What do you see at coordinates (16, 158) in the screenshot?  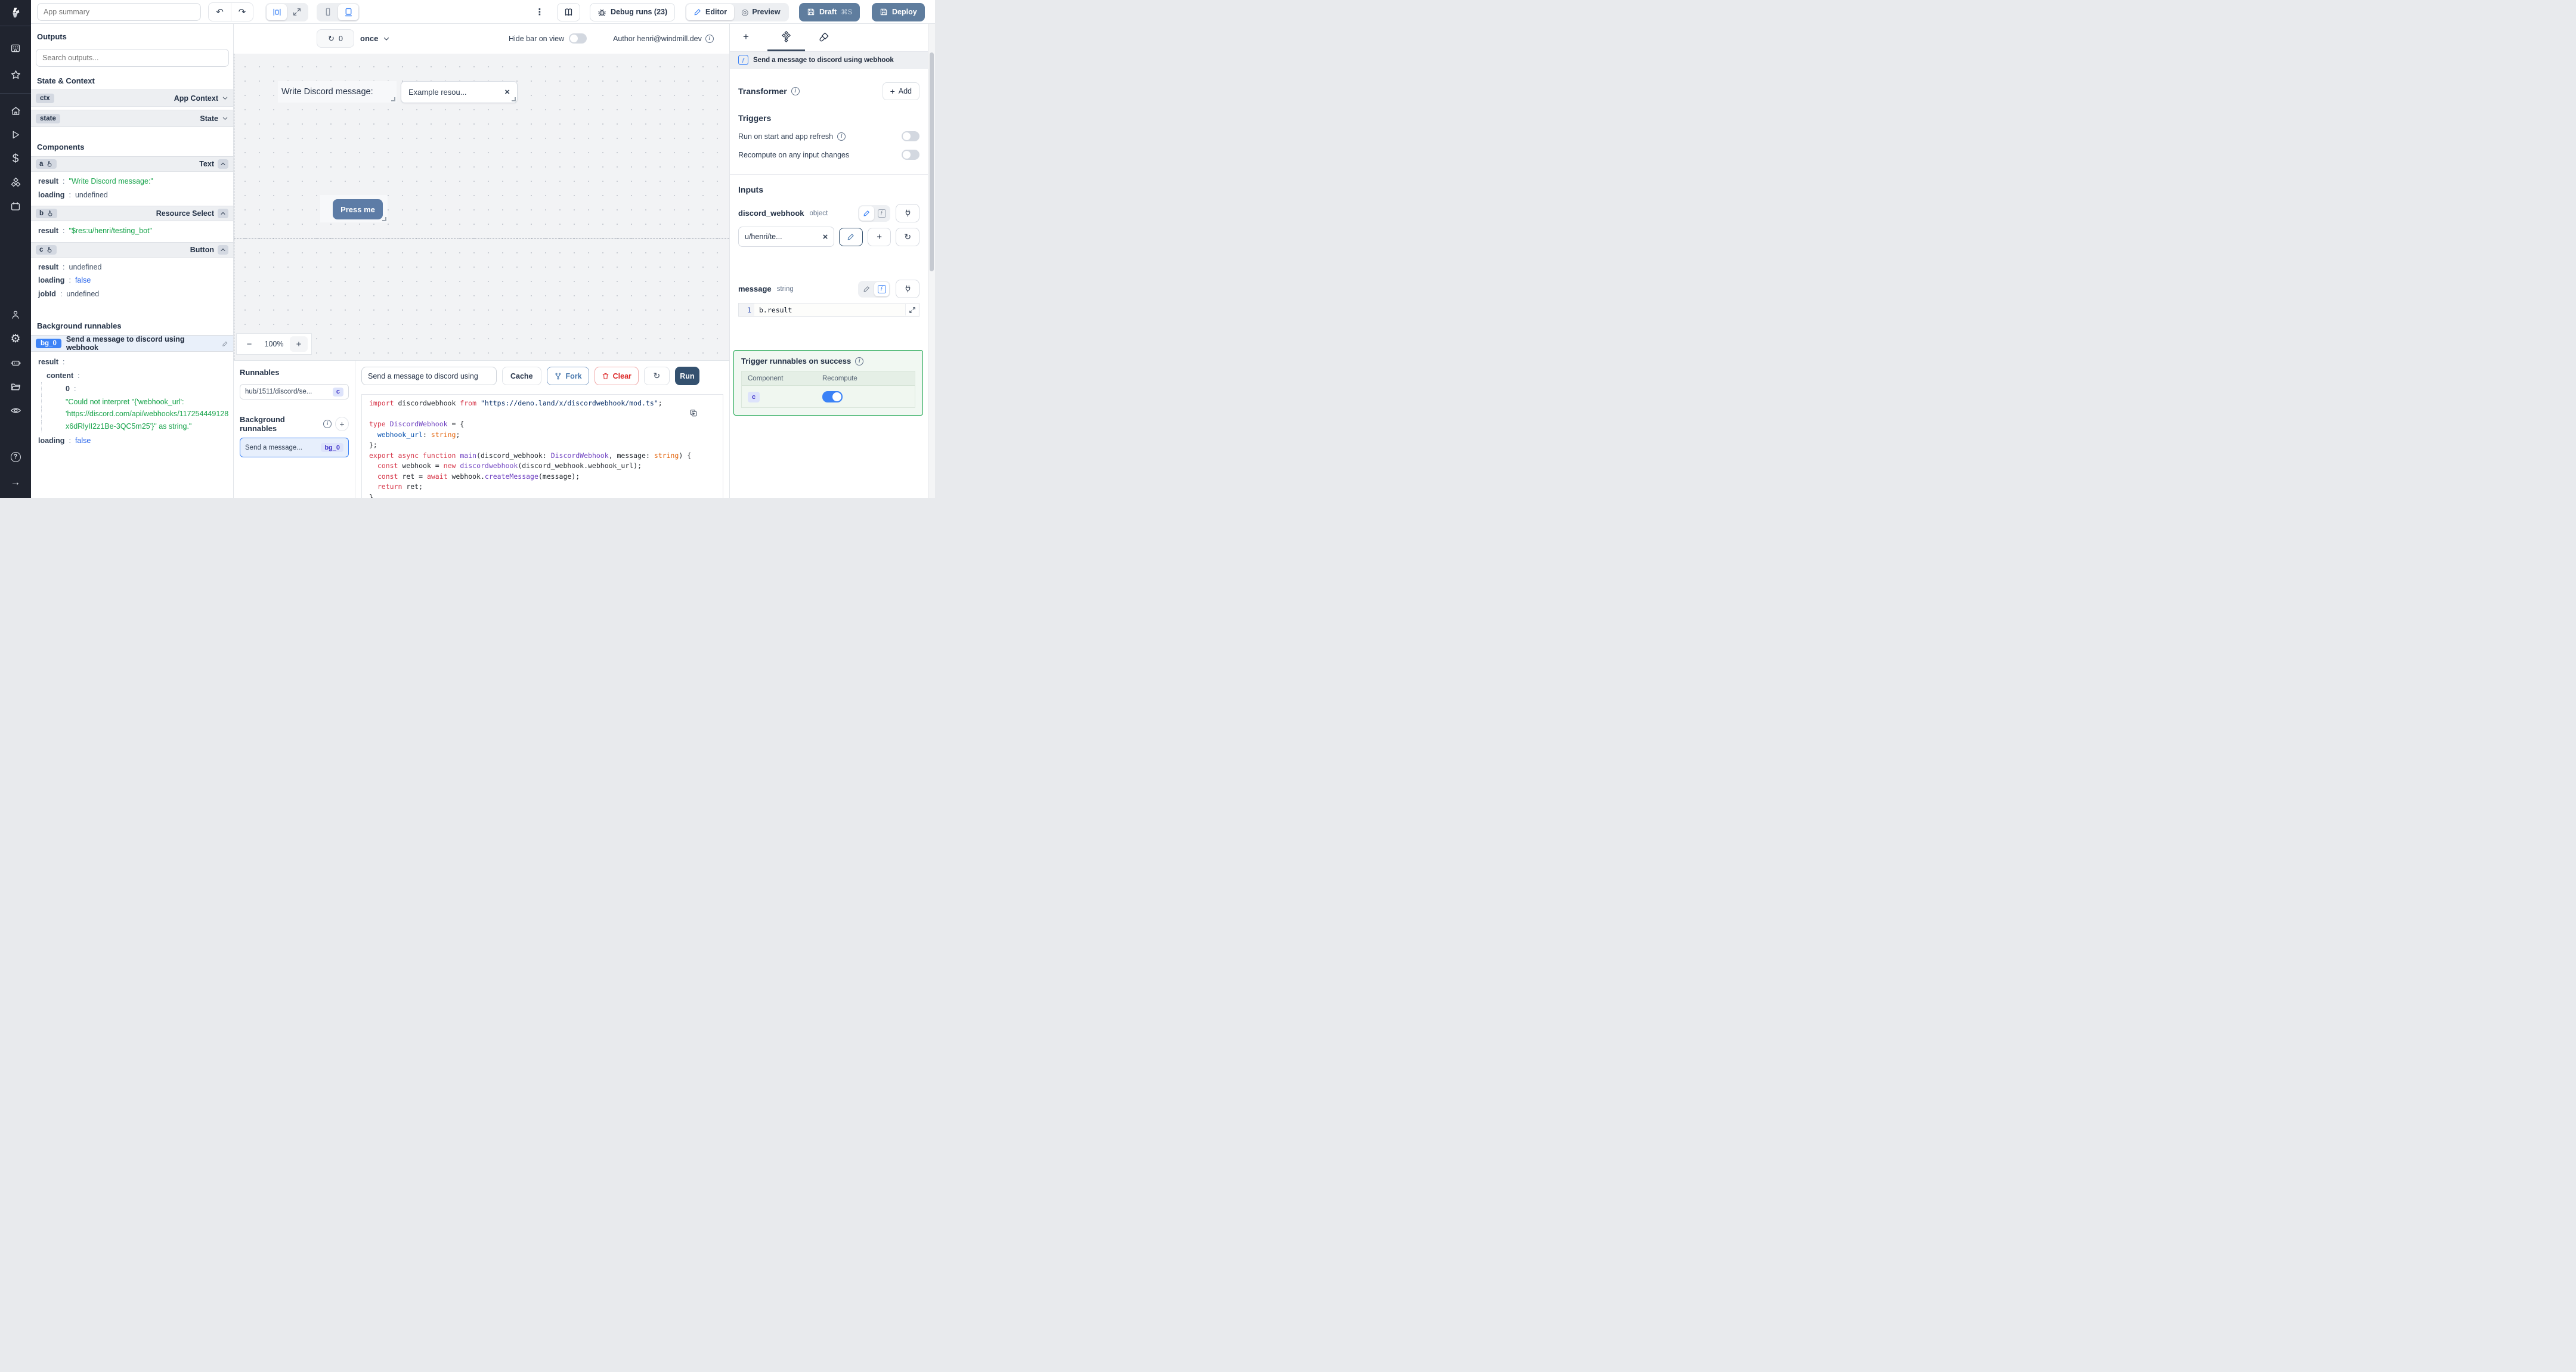 I see `variables-dollar-icon: $` at bounding box center [16, 158].